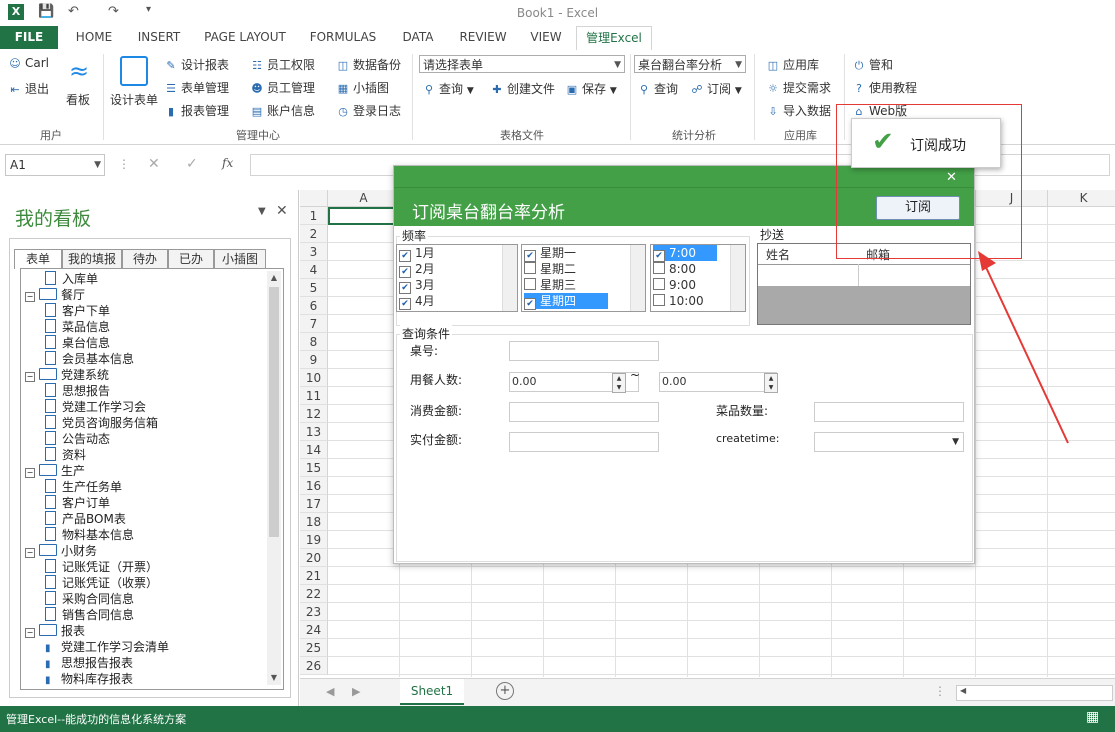  I want to click on time-scrollbar, so click(737, 278).